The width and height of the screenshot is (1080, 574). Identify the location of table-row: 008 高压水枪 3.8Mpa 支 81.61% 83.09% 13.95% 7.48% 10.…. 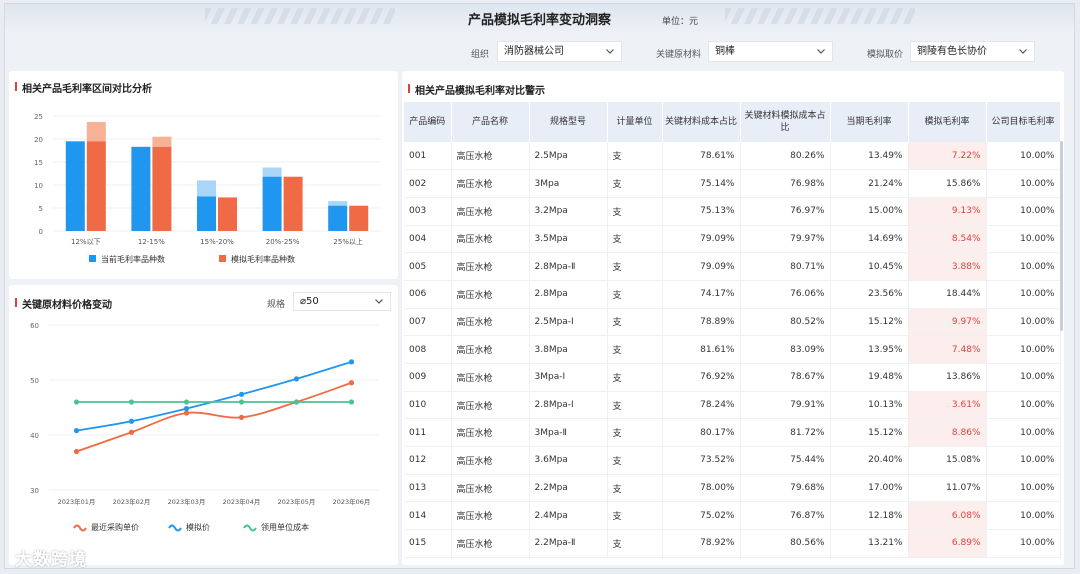
(732, 349).